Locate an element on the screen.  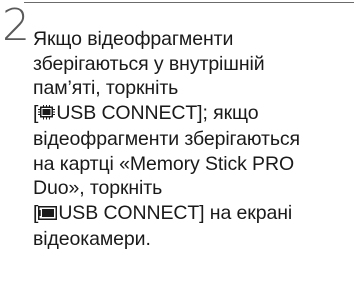
instruction-line-2: зберігаються у внутрішній is located at coordinates (149, 63).